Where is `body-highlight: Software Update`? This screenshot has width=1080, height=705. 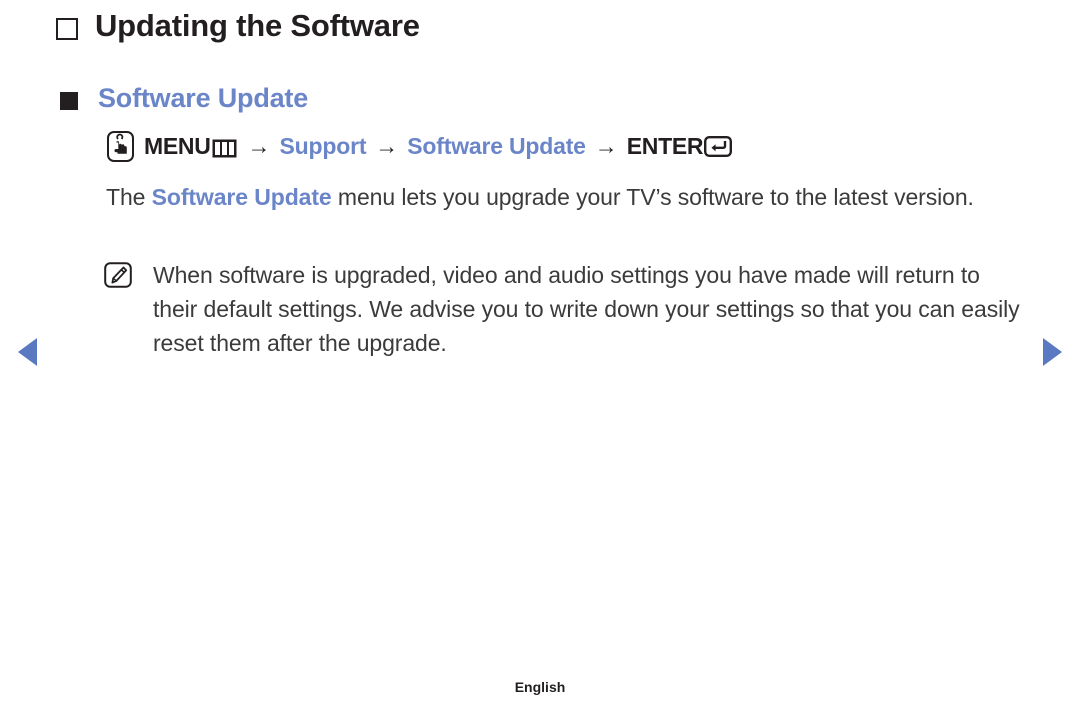 body-highlight: Software Update is located at coordinates (241, 197).